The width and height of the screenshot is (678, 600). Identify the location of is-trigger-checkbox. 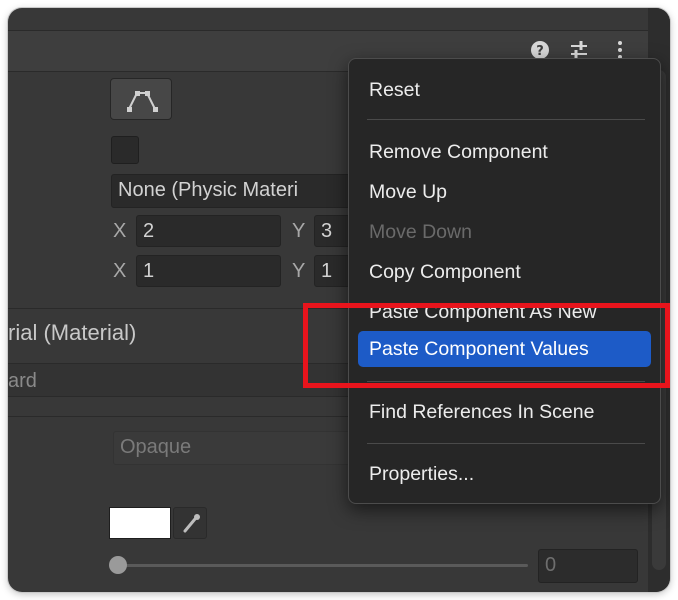
(125, 150).